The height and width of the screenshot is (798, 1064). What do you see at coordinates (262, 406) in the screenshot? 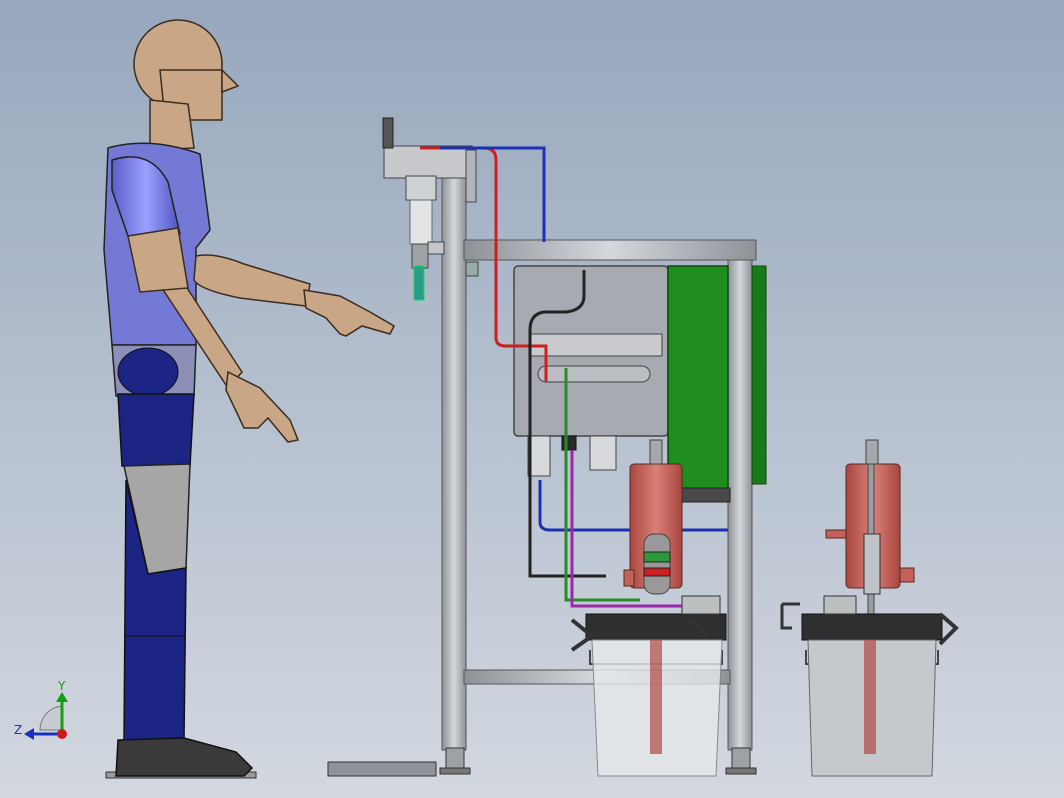
I see `hand-lower` at bounding box center [262, 406].